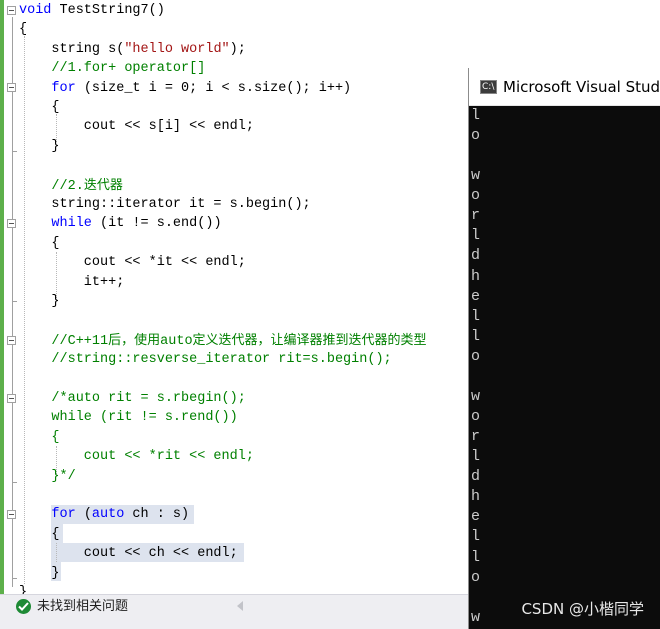  Describe the element at coordinates (11, 297) in the screenshot. I see `outlining-gutter` at that location.